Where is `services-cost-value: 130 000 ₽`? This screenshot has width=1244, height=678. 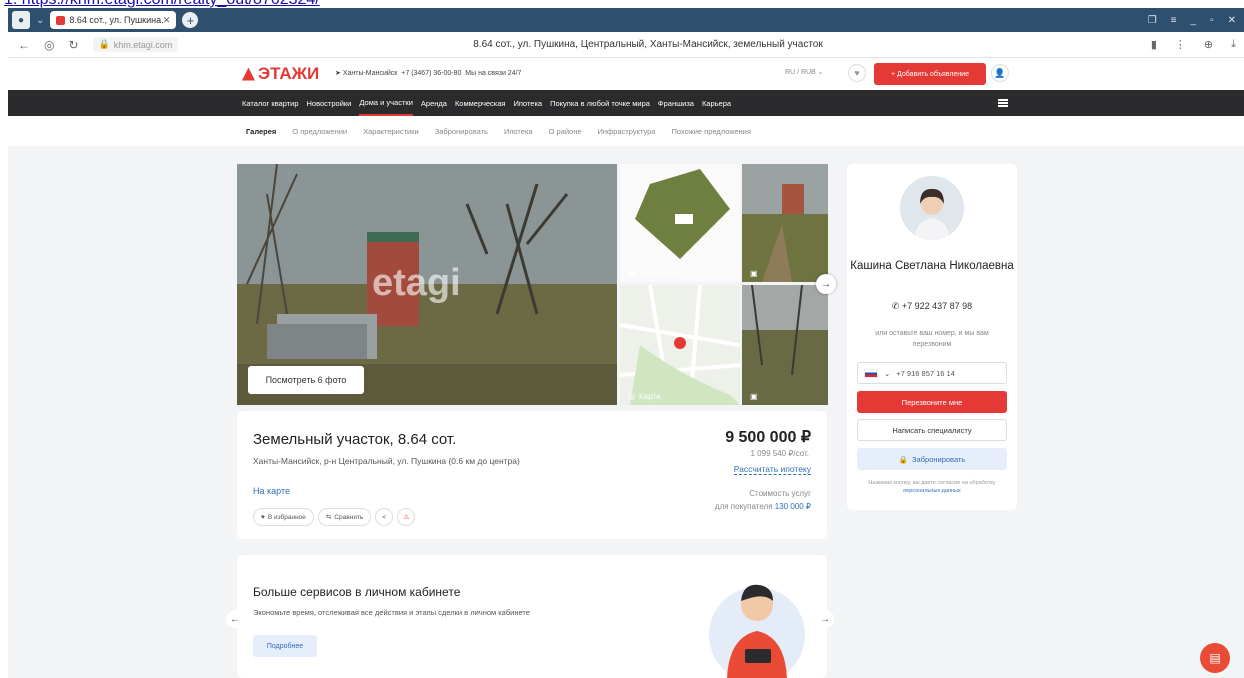
services-cost-value: 130 000 ₽ is located at coordinates (793, 506).